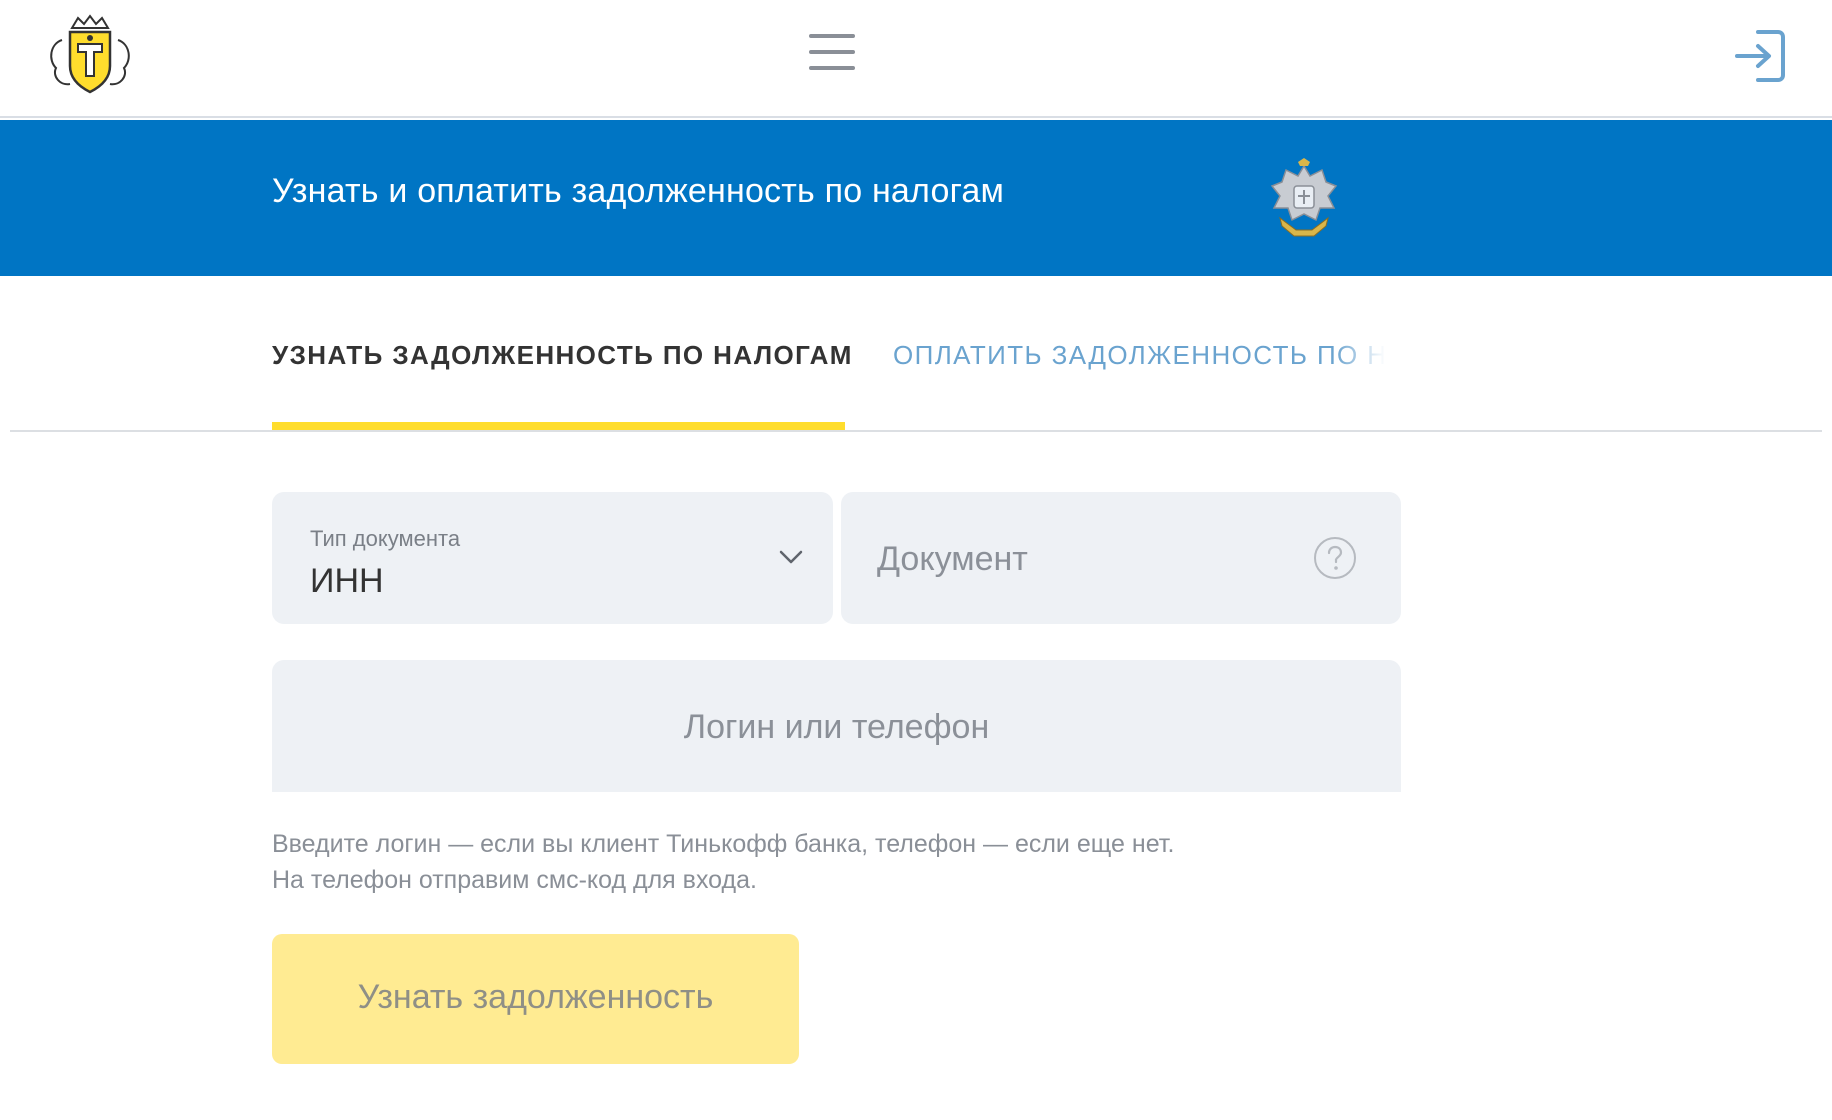  I want to click on double-headed-eagle-emblem-icon, so click(1304, 199).